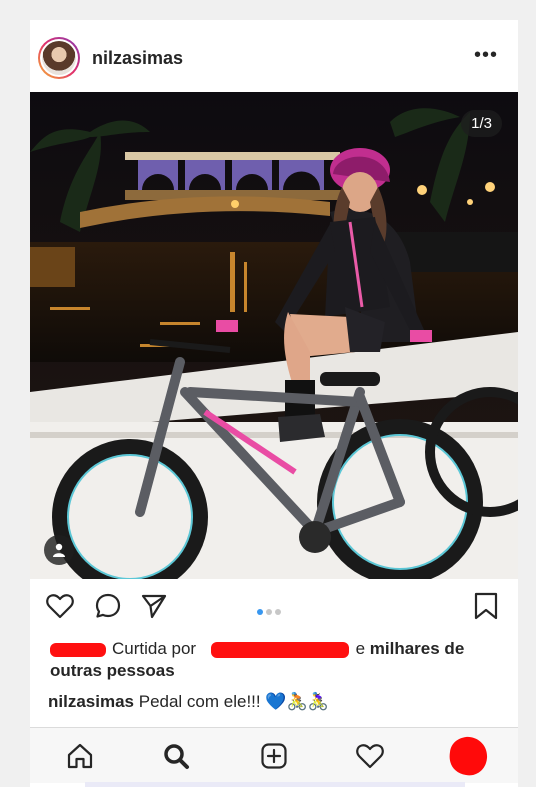 This screenshot has width=536, height=787. I want to click on search-icon, so click(176, 756).